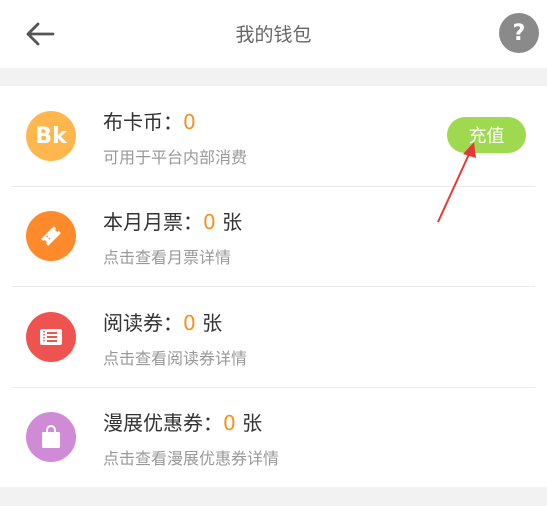  I want to click on wallet-item-subtitle: 点击查看漫展优惠券详情, so click(191, 458).